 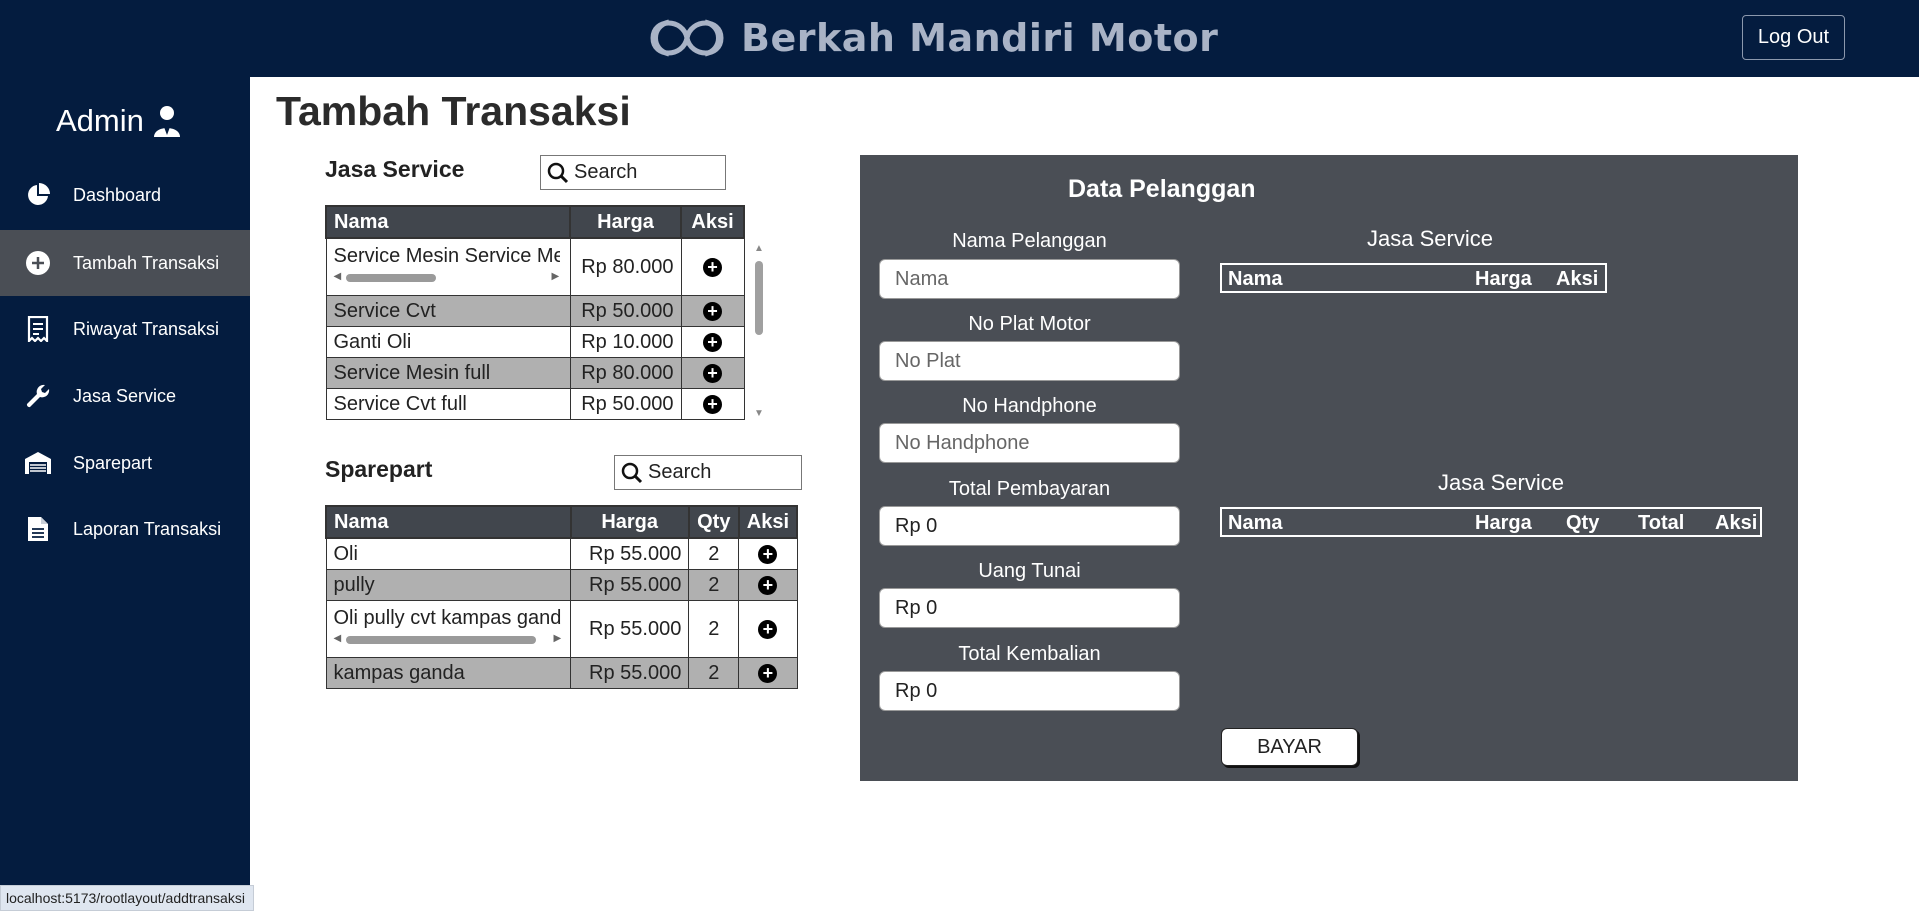 What do you see at coordinates (1029, 489) in the screenshot?
I see `field-label: Total Pembayaran` at bounding box center [1029, 489].